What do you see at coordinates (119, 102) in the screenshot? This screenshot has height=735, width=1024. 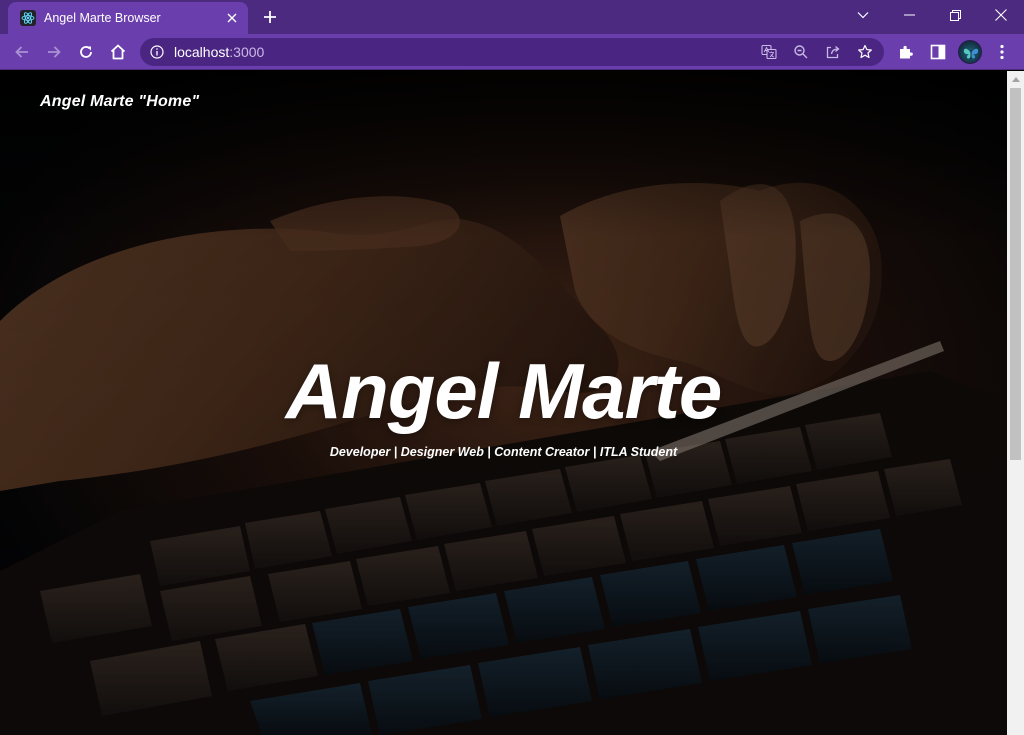 I see `nav-brand-link: Angel Marte "Home"` at bounding box center [119, 102].